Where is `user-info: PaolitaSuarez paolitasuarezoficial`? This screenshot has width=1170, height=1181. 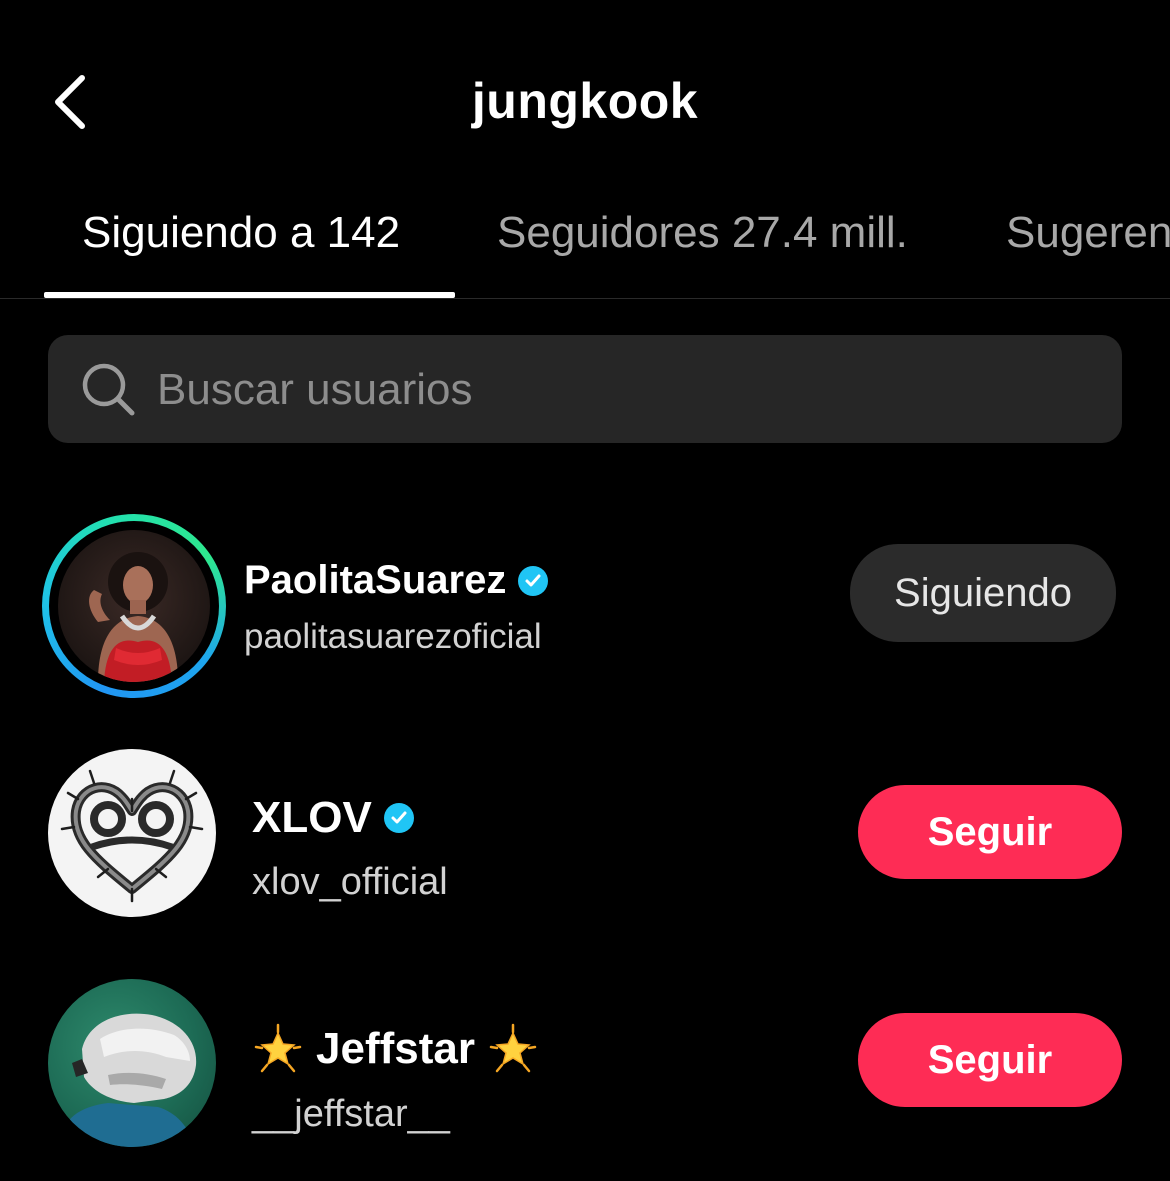 user-info: PaolitaSuarez paolitasuarezoficial is located at coordinates (396, 607).